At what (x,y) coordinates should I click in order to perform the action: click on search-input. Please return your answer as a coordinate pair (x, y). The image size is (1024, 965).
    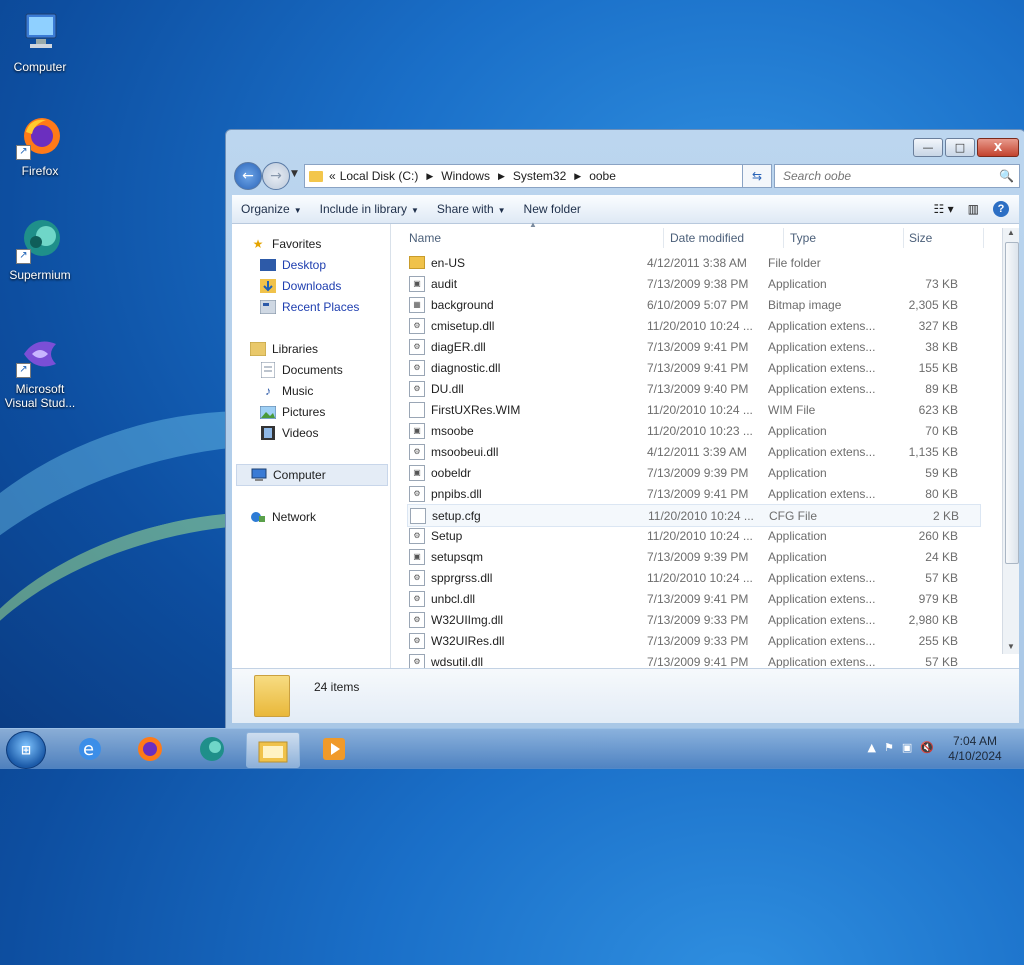
    Looking at the image, I should click on (890, 176).